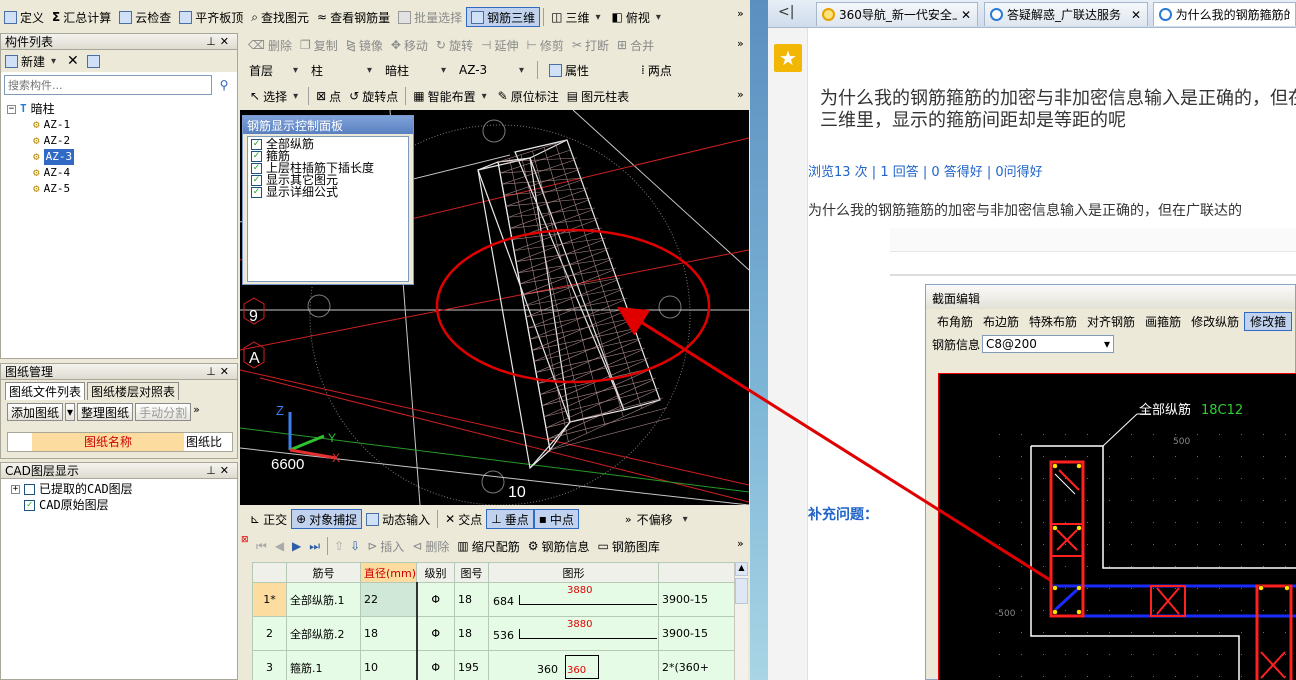 The image size is (1296, 680). I want to click on perpendicular-snap-button: ⊥ 垂点, so click(510, 519).